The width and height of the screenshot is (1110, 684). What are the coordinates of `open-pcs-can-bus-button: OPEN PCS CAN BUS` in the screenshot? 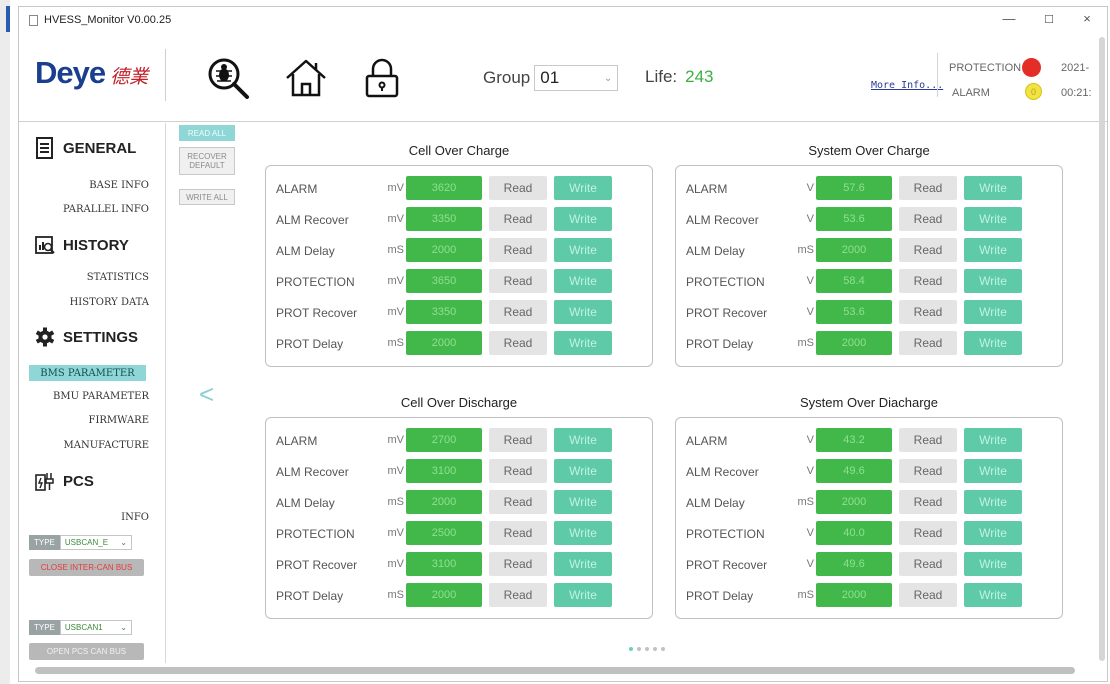 It's located at (86, 651).